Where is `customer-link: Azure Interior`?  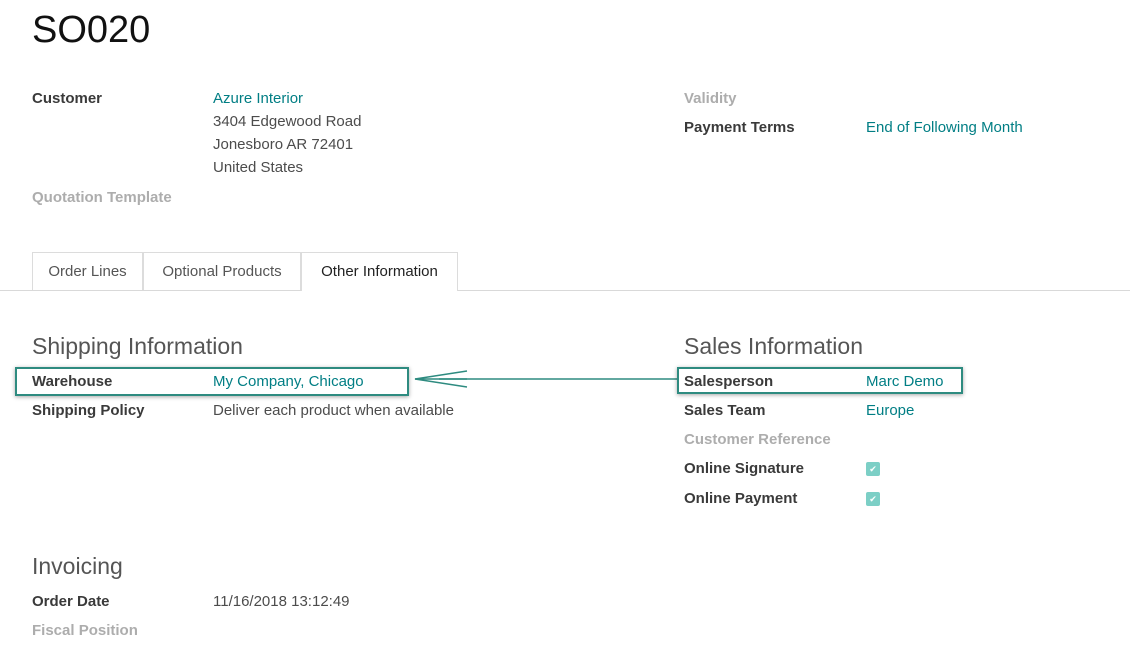
customer-link: Azure Interior is located at coordinates (258, 99).